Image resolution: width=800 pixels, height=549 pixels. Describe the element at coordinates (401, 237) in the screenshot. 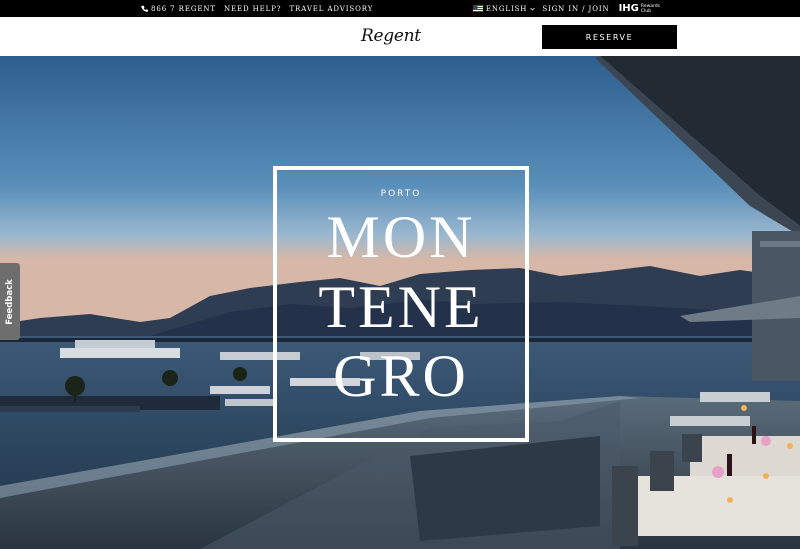

I see `title-line-1: MON` at that location.